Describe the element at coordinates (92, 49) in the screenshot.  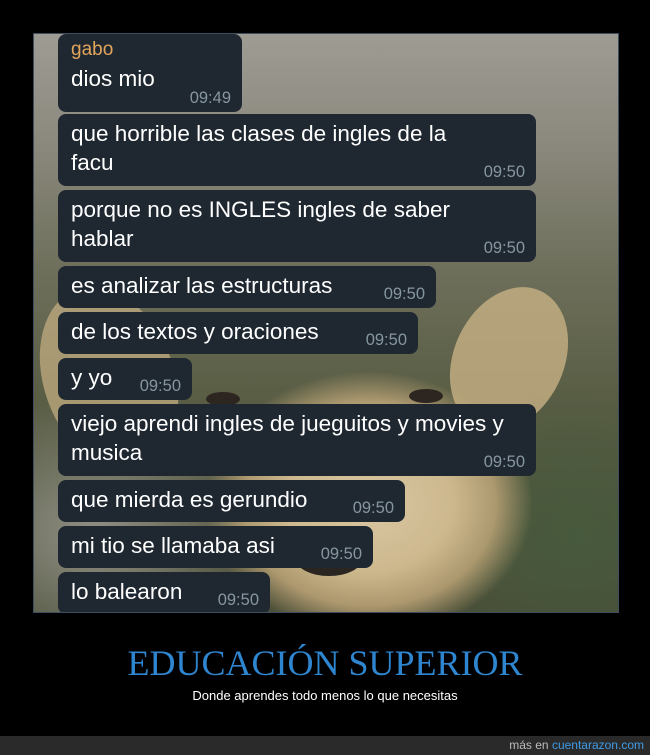
I see `sender-name: gabo` at that location.